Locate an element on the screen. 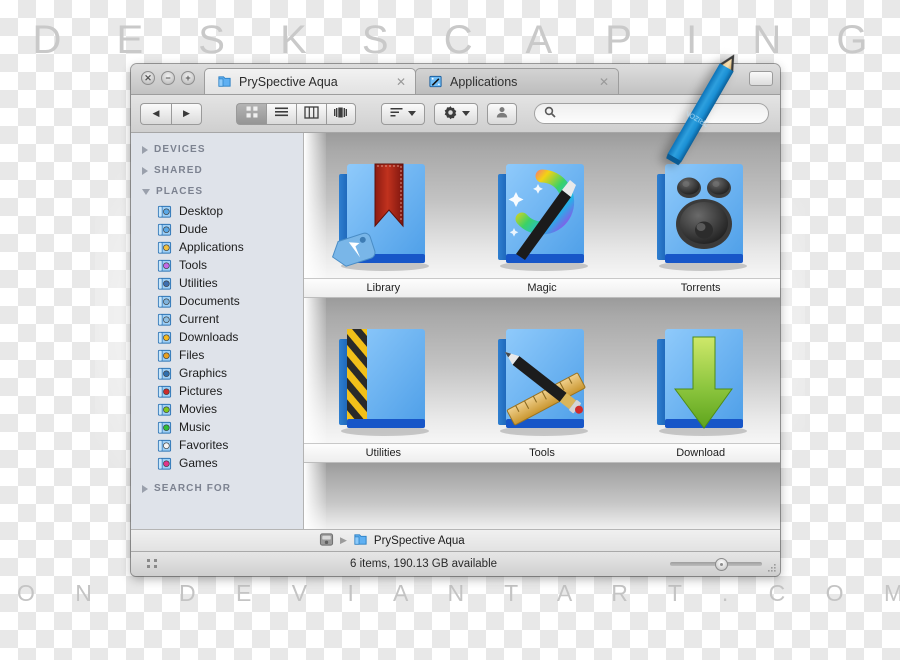 Image resolution: width=900 pixels, height=660 pixels. file-item-download is located at coordinates (700, 383).